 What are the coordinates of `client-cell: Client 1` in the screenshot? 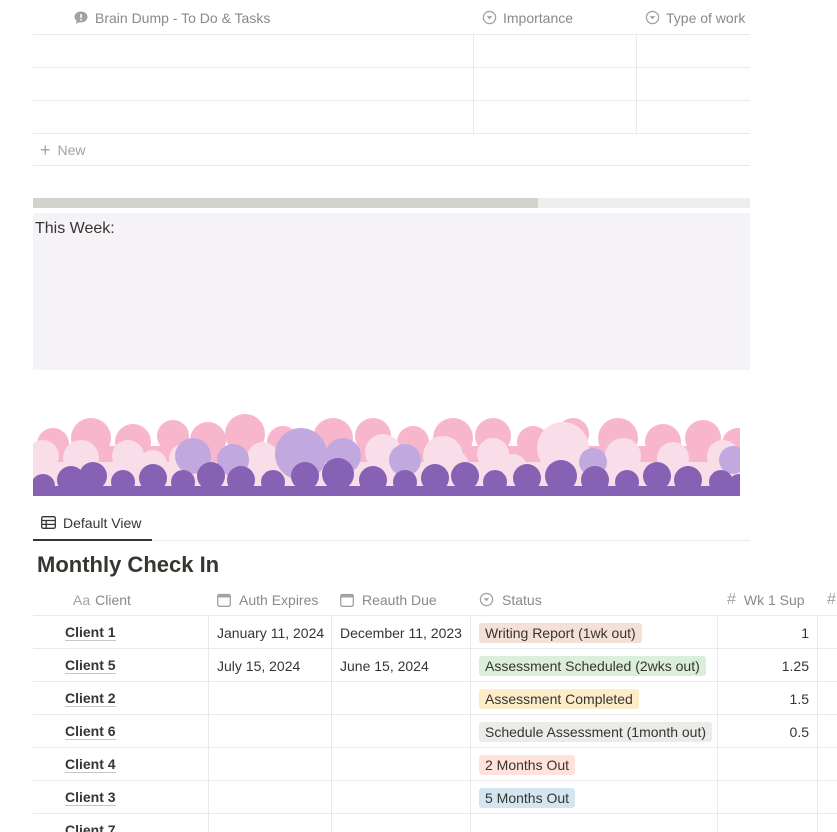 It's located at (90, 632).